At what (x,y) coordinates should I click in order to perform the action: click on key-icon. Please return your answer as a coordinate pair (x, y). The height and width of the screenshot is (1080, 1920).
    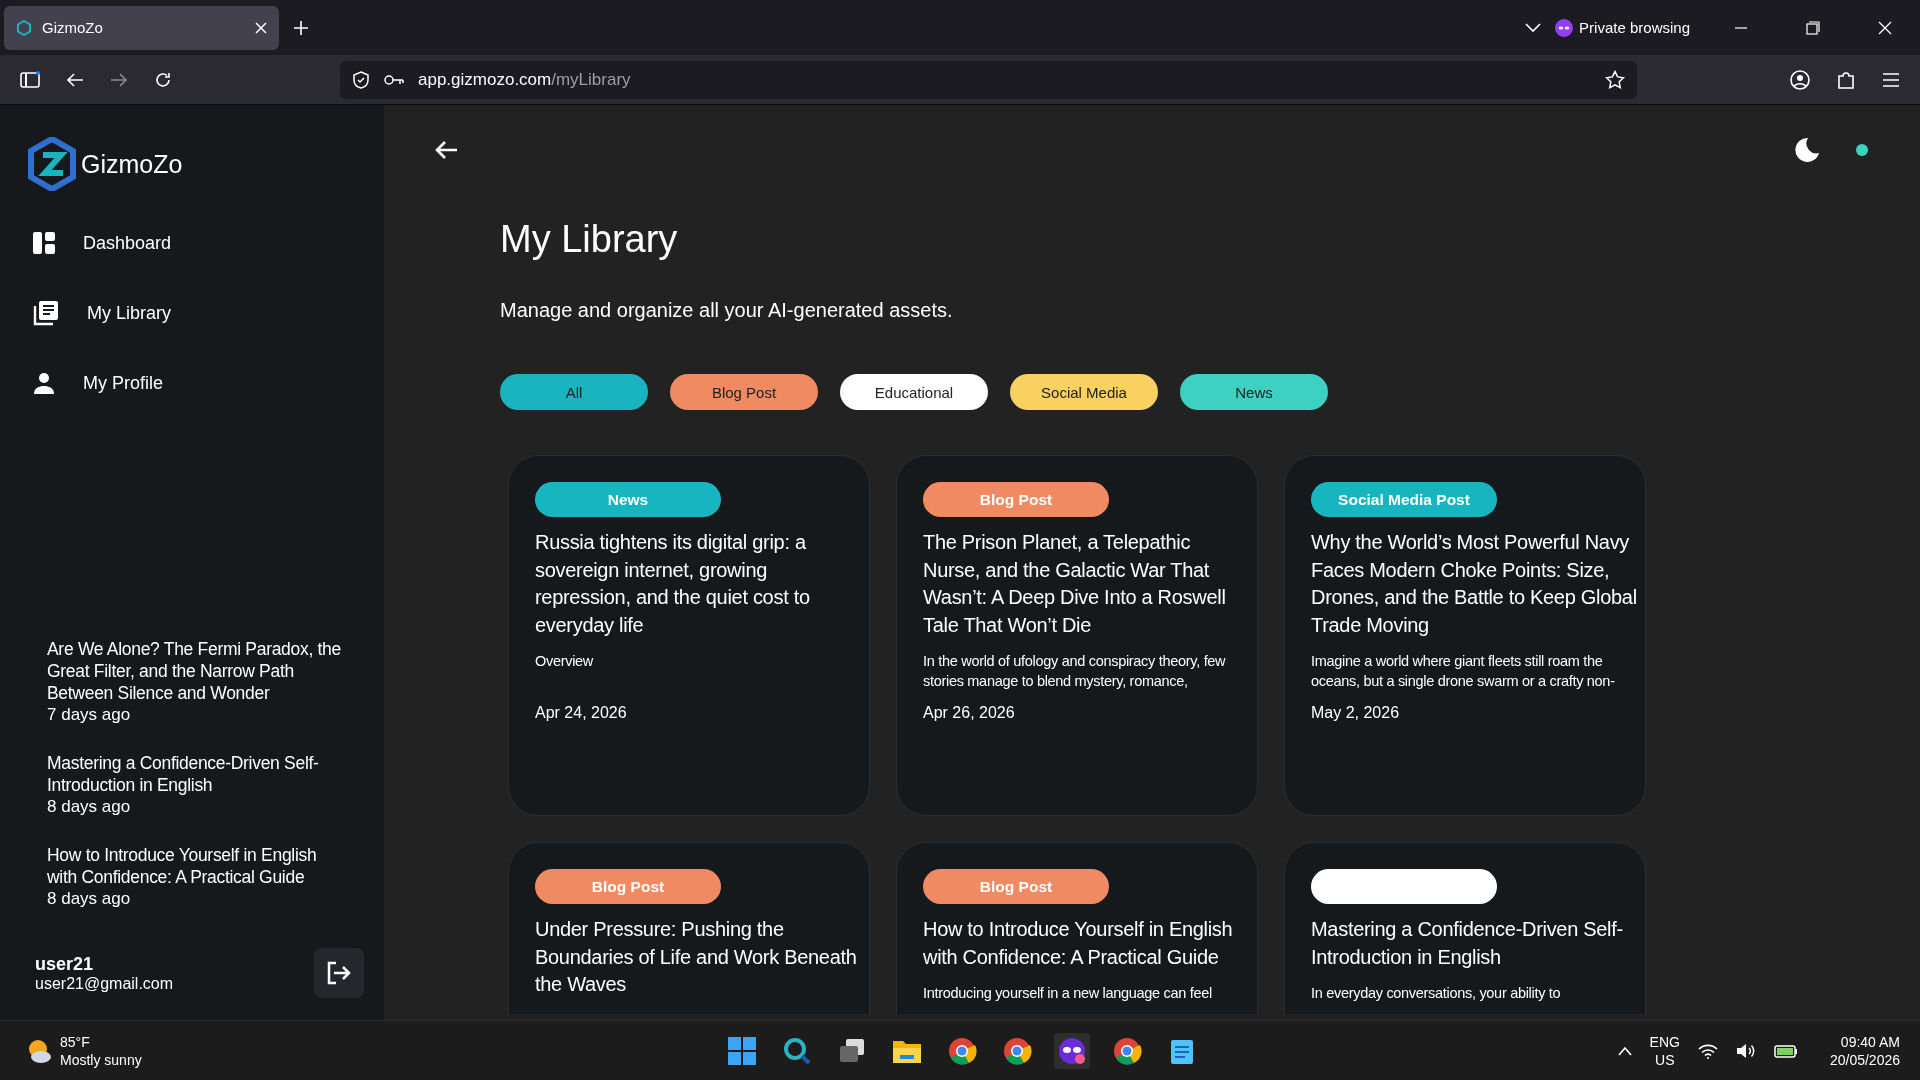
    Looking at the image, I should click on (394, 79).